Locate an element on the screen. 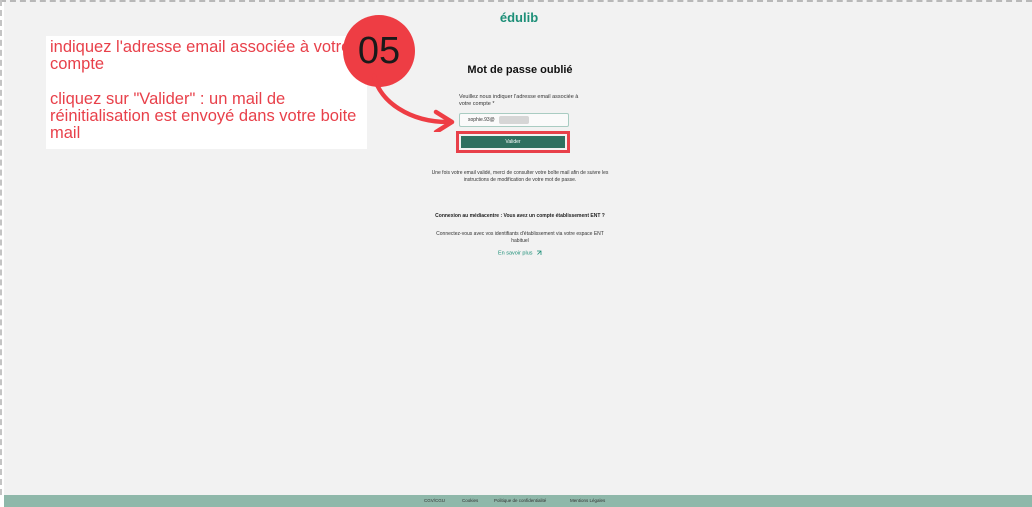 This screenshot has height=507, width=1032. annotation-arrow-icon is located at coordinates (413, 102).